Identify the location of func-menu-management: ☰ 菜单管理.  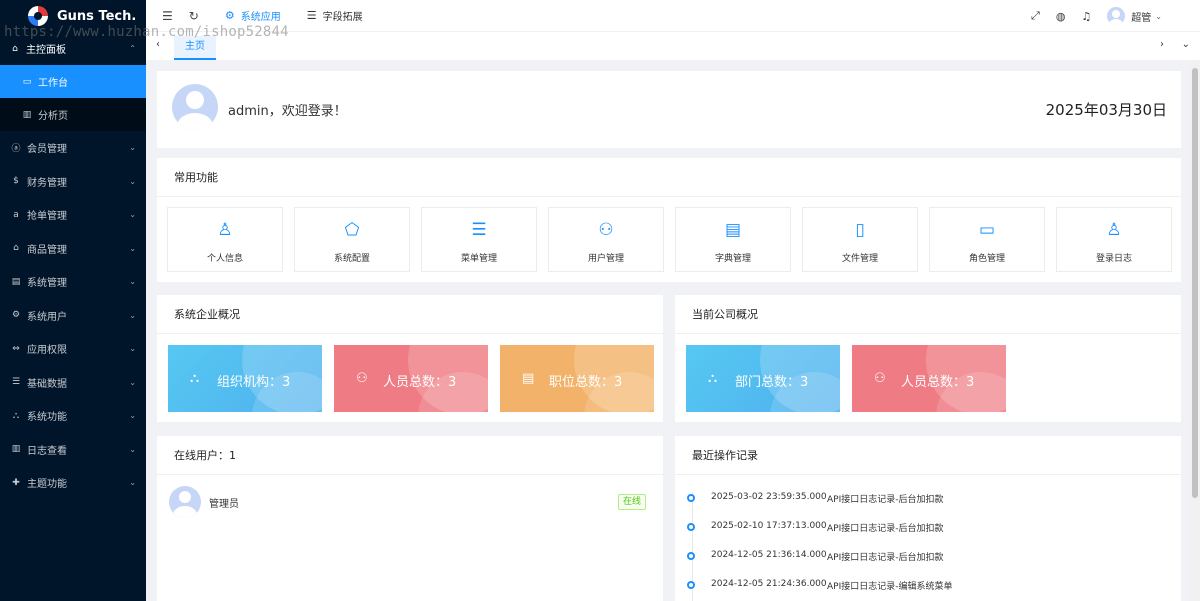
(479, 239).